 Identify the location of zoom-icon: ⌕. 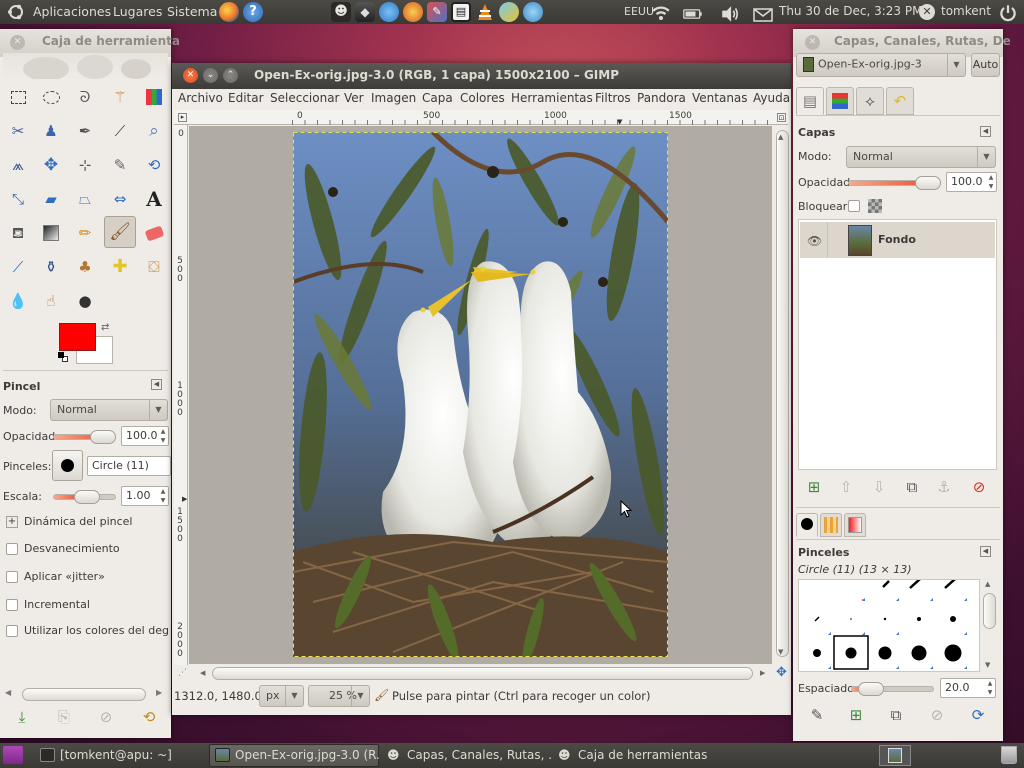
(154, 131).